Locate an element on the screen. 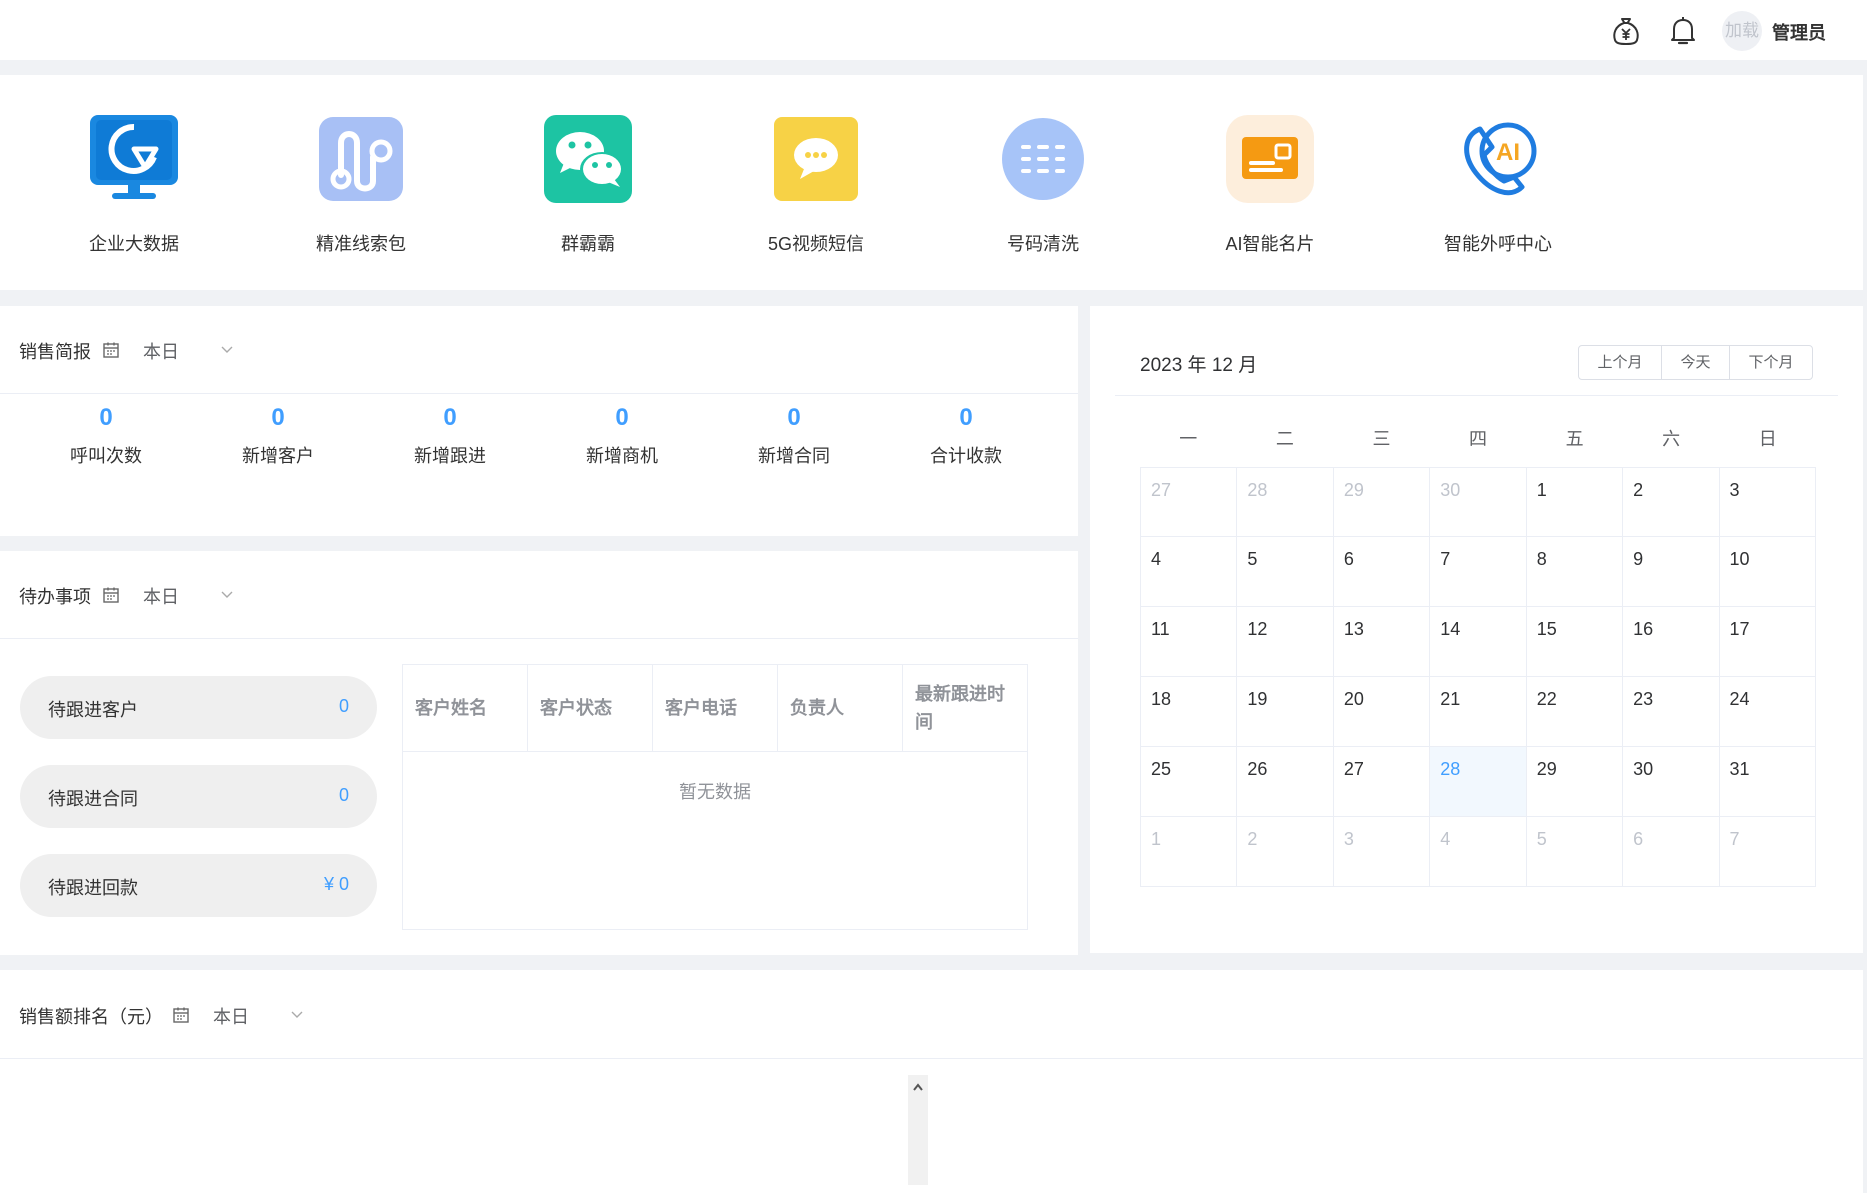 Image resolution: width=1867 pixels, height=1193 pixels. username: 管理员 is located at coordinates (1799, 32).